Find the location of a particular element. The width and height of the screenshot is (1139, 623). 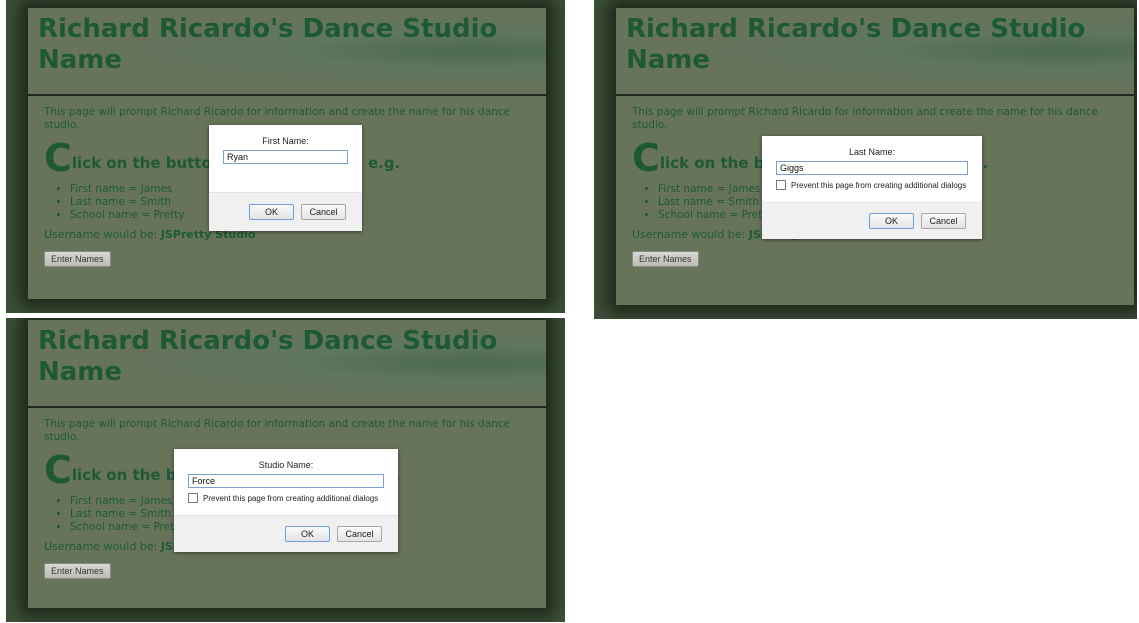

dialog-label: Studio Name: is located at coordinates (286, 465).